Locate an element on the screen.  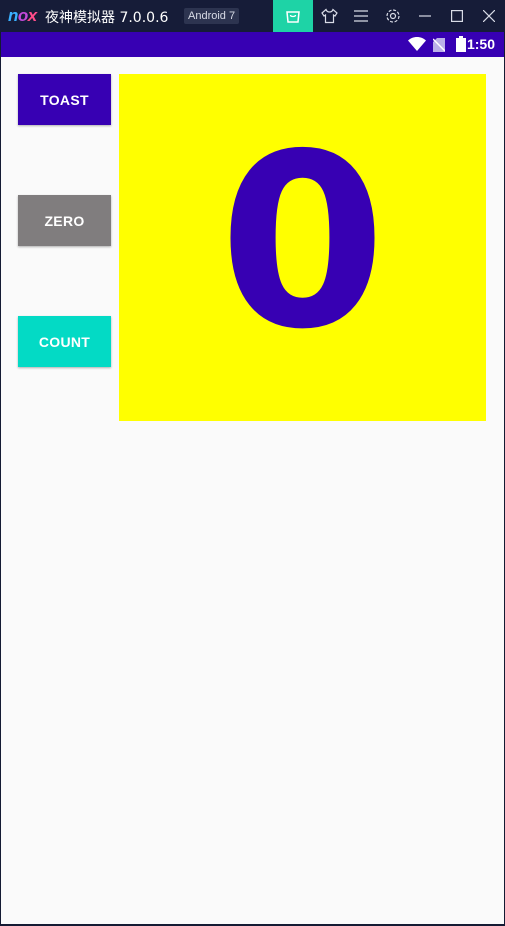
zero-button: ZERO is located at coordinates (64, 220).